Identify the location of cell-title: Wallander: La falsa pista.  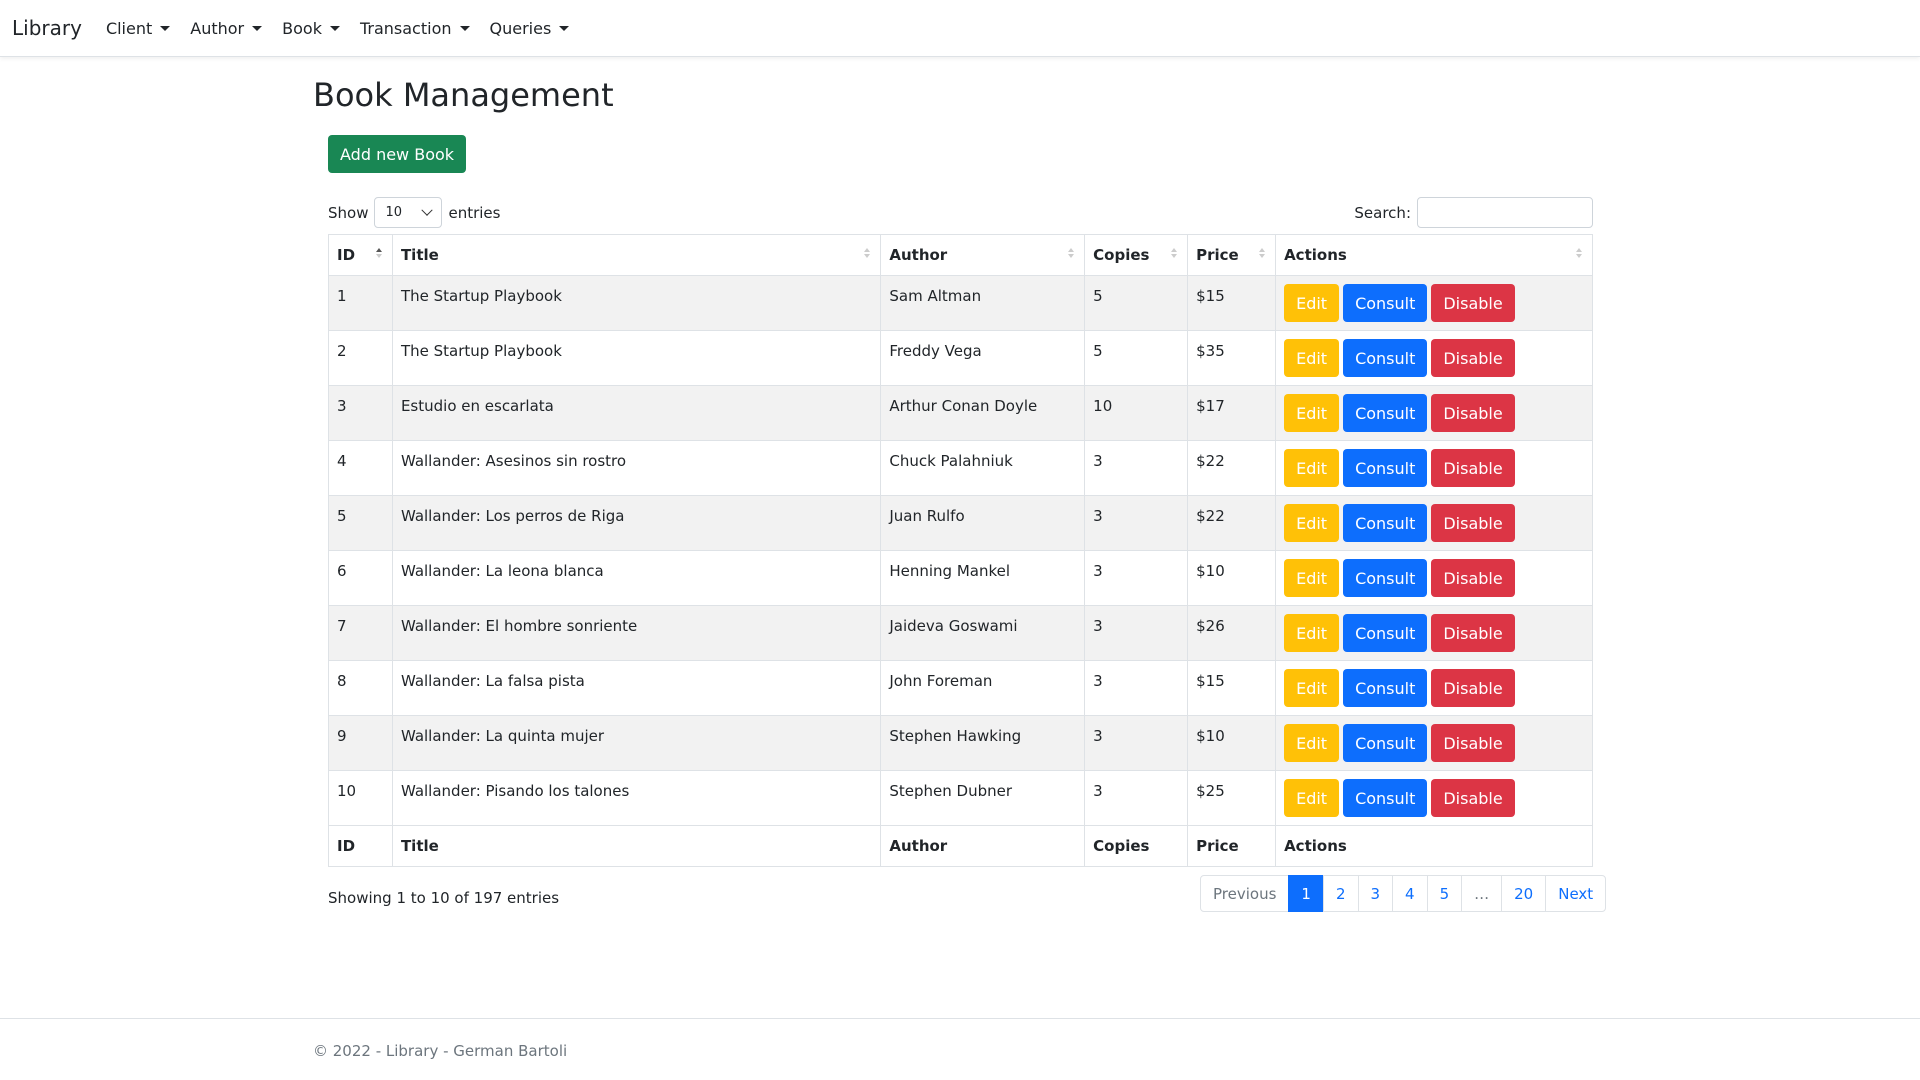
(636, 688).